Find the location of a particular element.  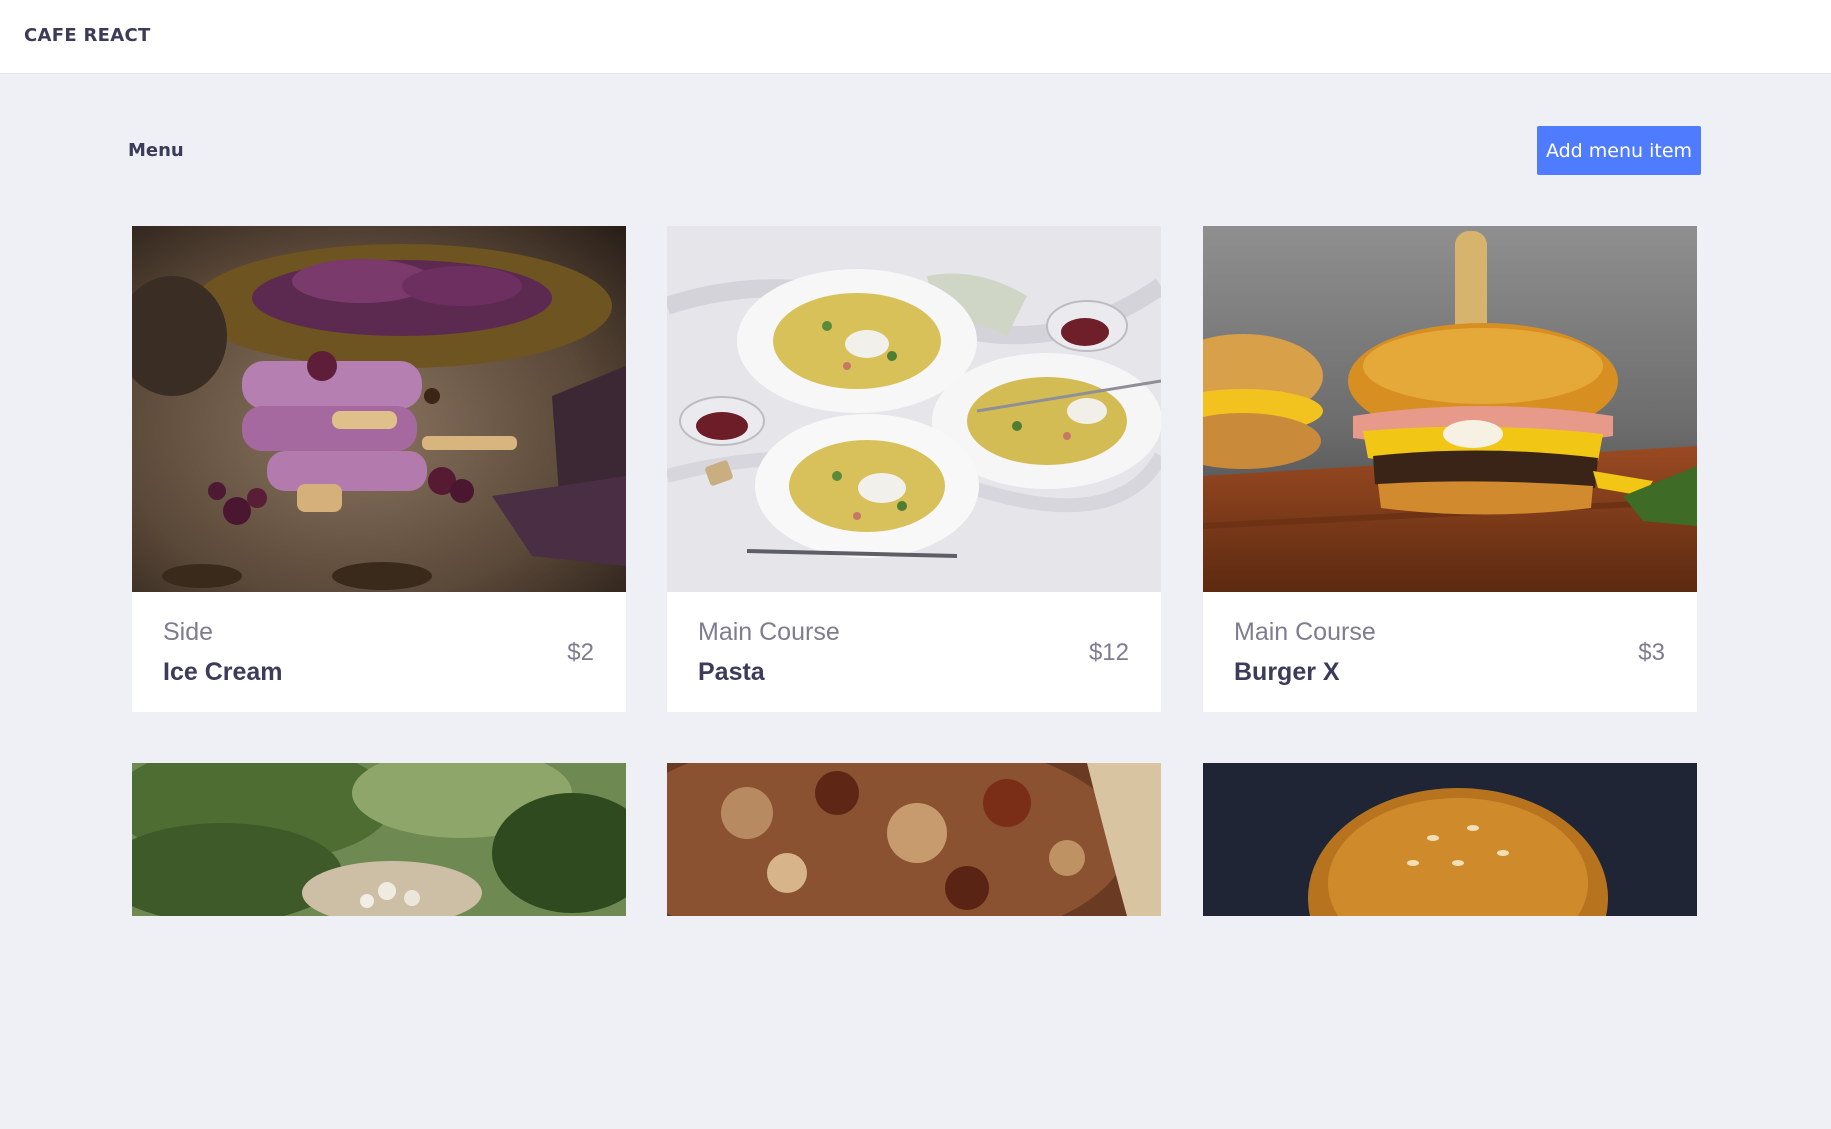

pasta-photo is located at coordinates (914, 409).